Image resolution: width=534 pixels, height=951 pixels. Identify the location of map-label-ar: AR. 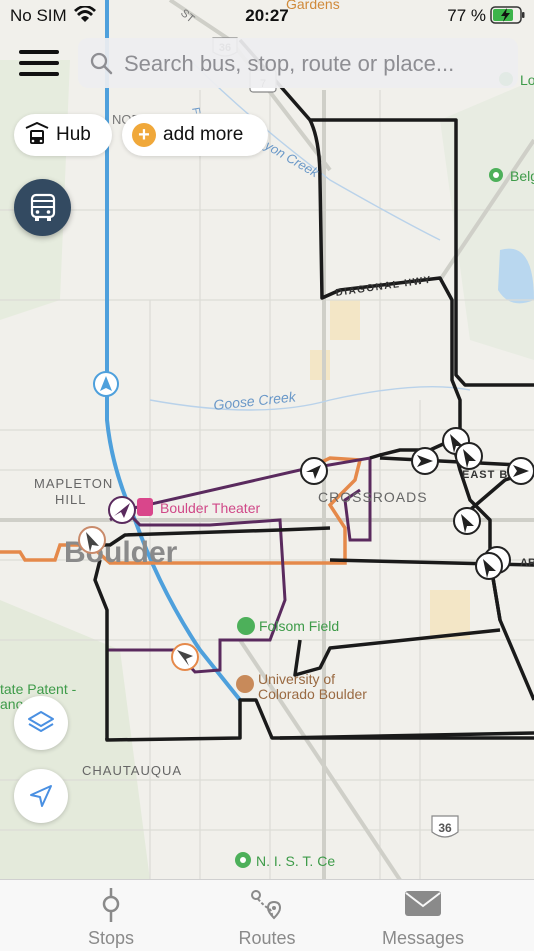
(527, 563).